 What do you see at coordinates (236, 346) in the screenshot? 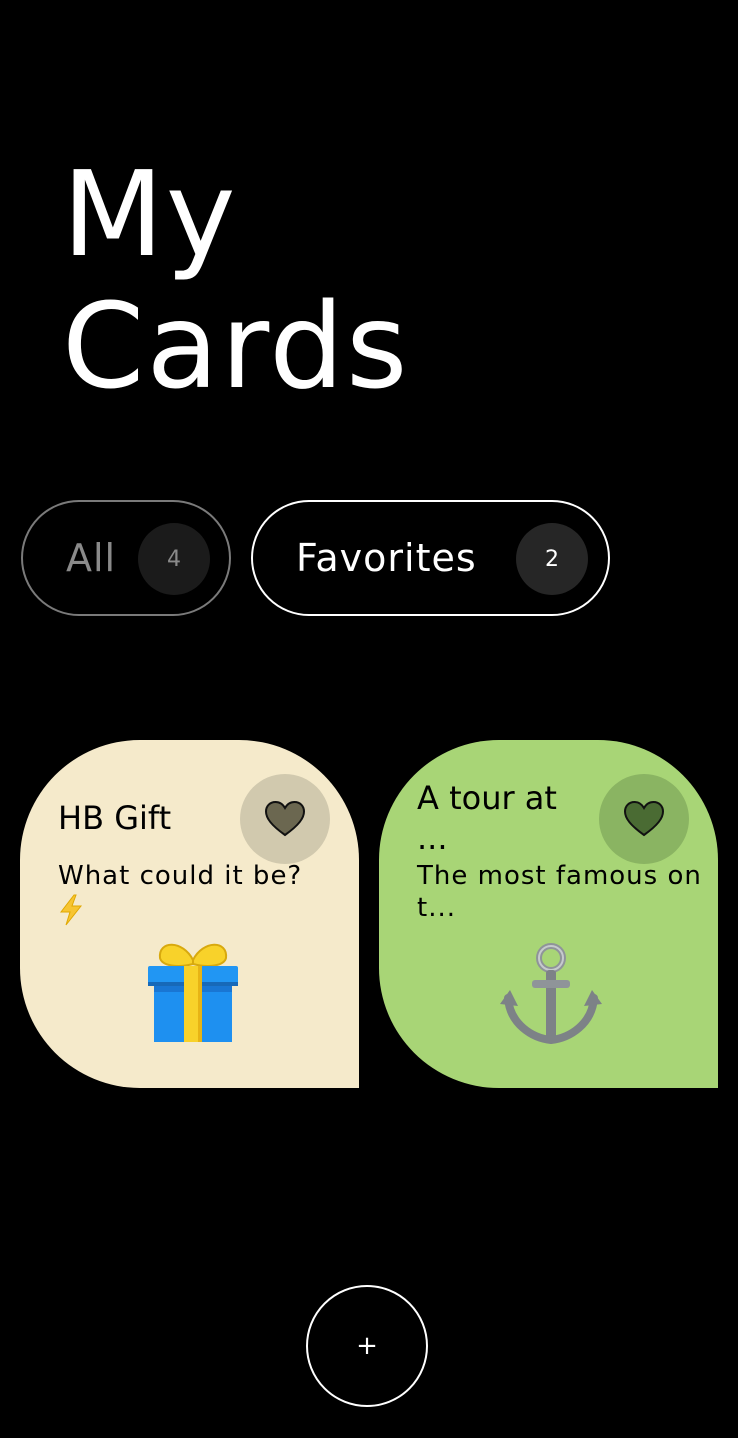
I see `page-title-line-2: Cards` at bounding box center [236, 346].